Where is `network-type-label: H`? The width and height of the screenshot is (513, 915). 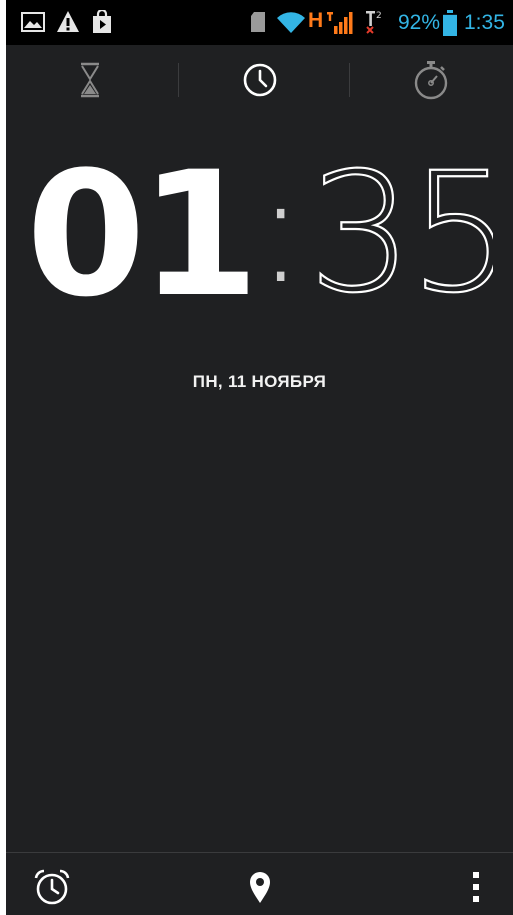
network-type-label: H is located at coordinates (315, 20).